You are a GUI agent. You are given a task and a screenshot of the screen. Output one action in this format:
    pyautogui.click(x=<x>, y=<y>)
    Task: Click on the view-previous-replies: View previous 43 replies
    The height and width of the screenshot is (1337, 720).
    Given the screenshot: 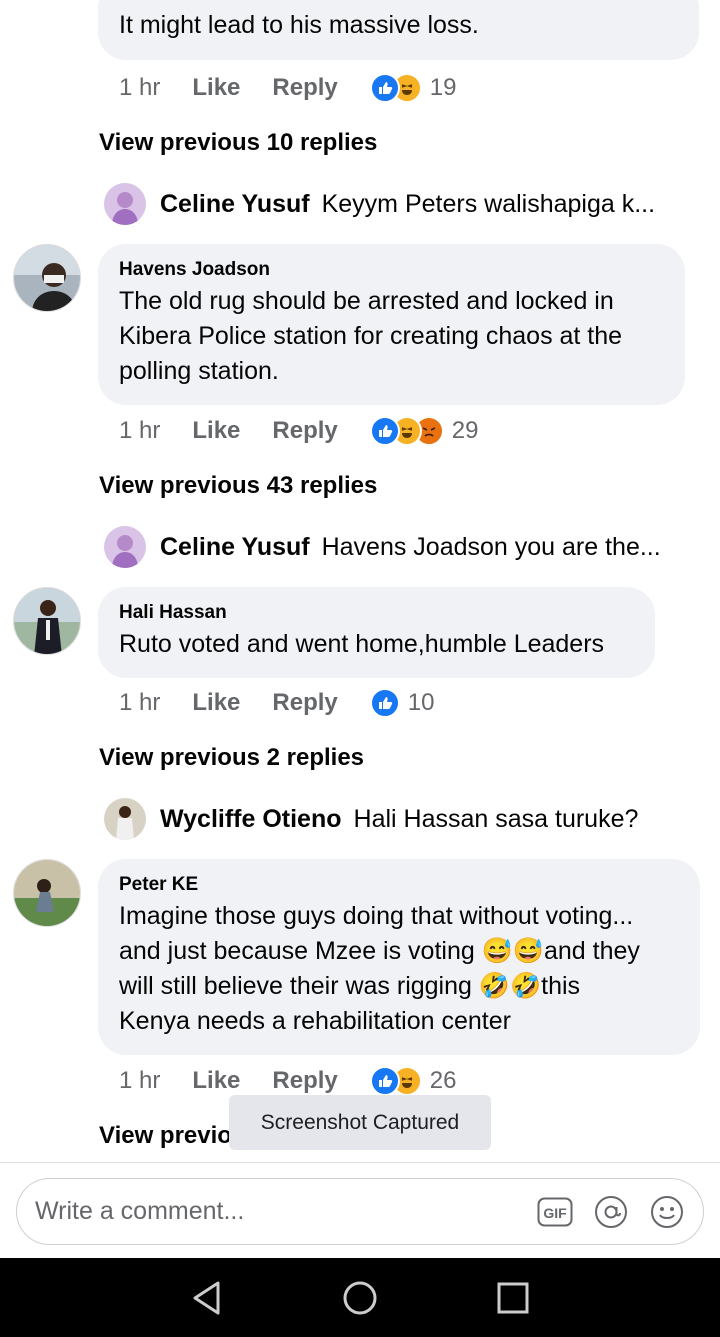 What is the action you would take?
    pyautogui.click(x=238, y=486)
    